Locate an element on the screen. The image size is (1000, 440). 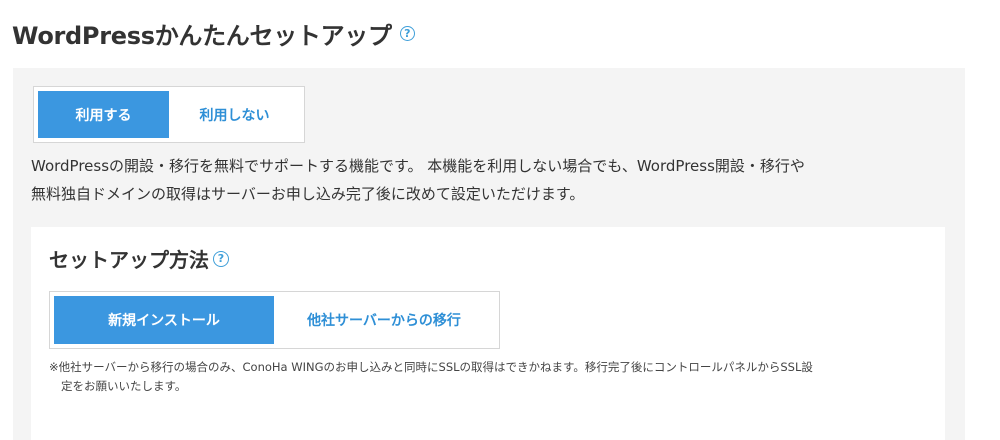
wordpress-setup-toggle: 利用する 利用しない is located at coordinates (169, 114).